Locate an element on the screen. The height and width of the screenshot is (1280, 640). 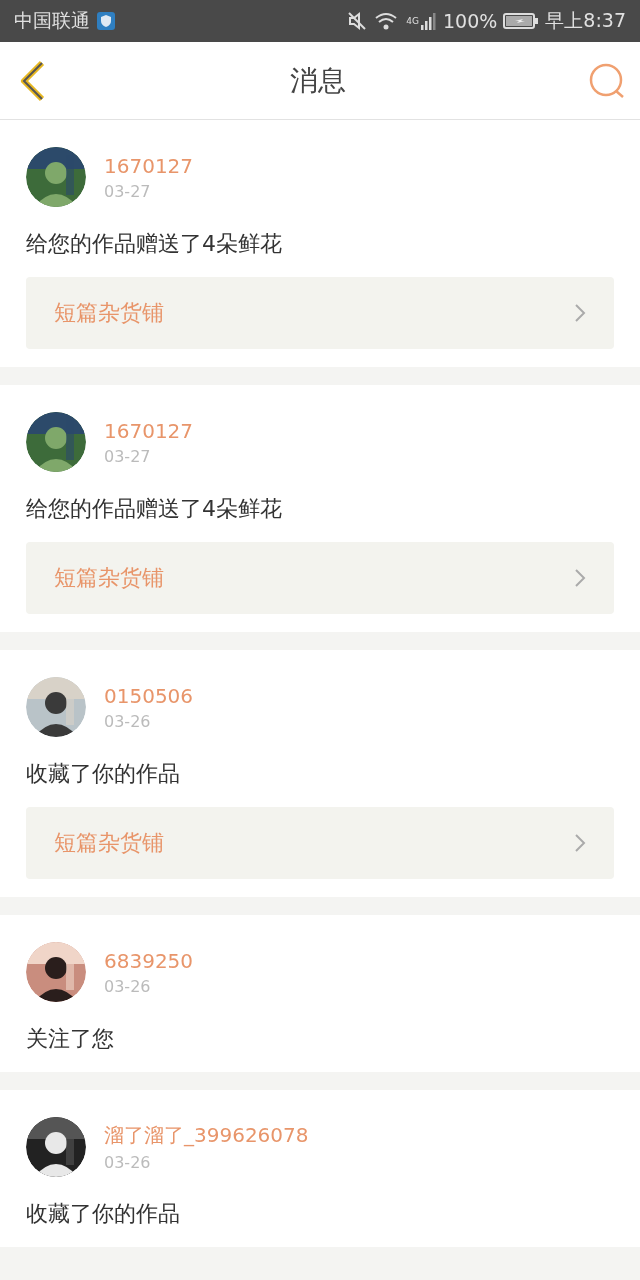
user-name: 溜了溜了_399626078 is located at coordinates (206, 1135).